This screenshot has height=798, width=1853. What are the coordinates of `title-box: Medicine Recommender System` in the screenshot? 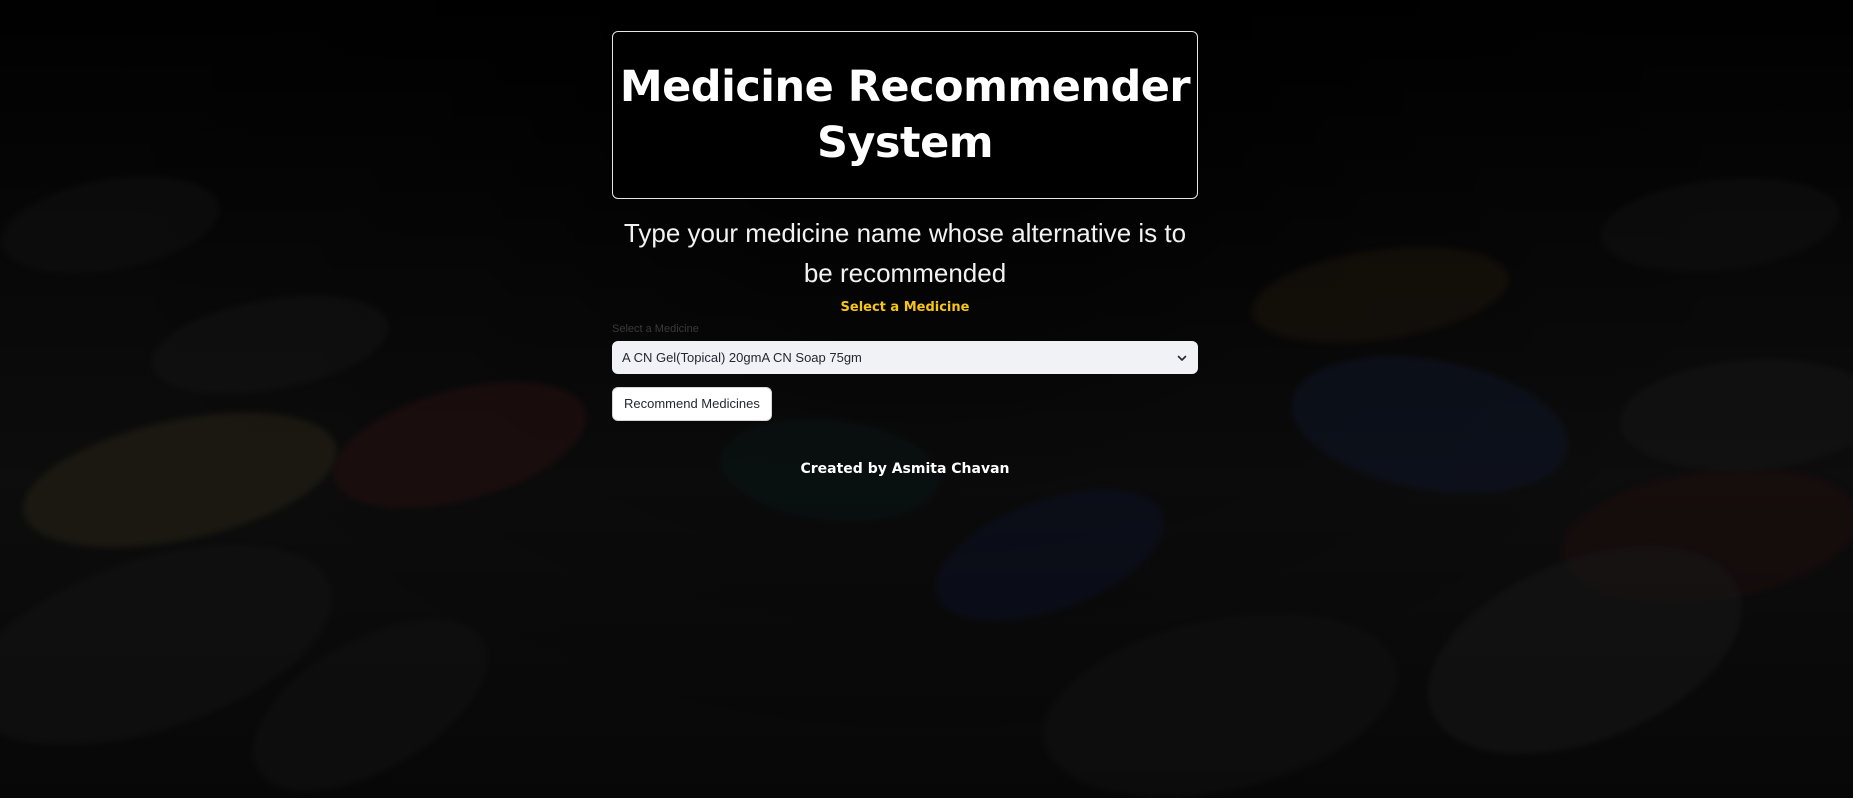 It's located at (905, 115).